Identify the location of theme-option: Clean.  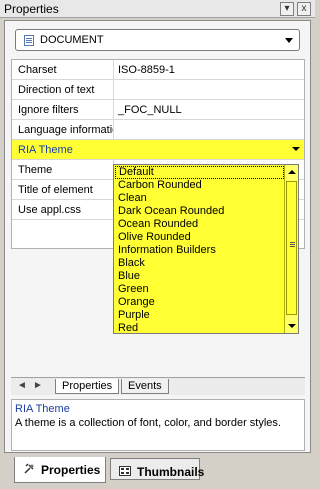
(206, 198).